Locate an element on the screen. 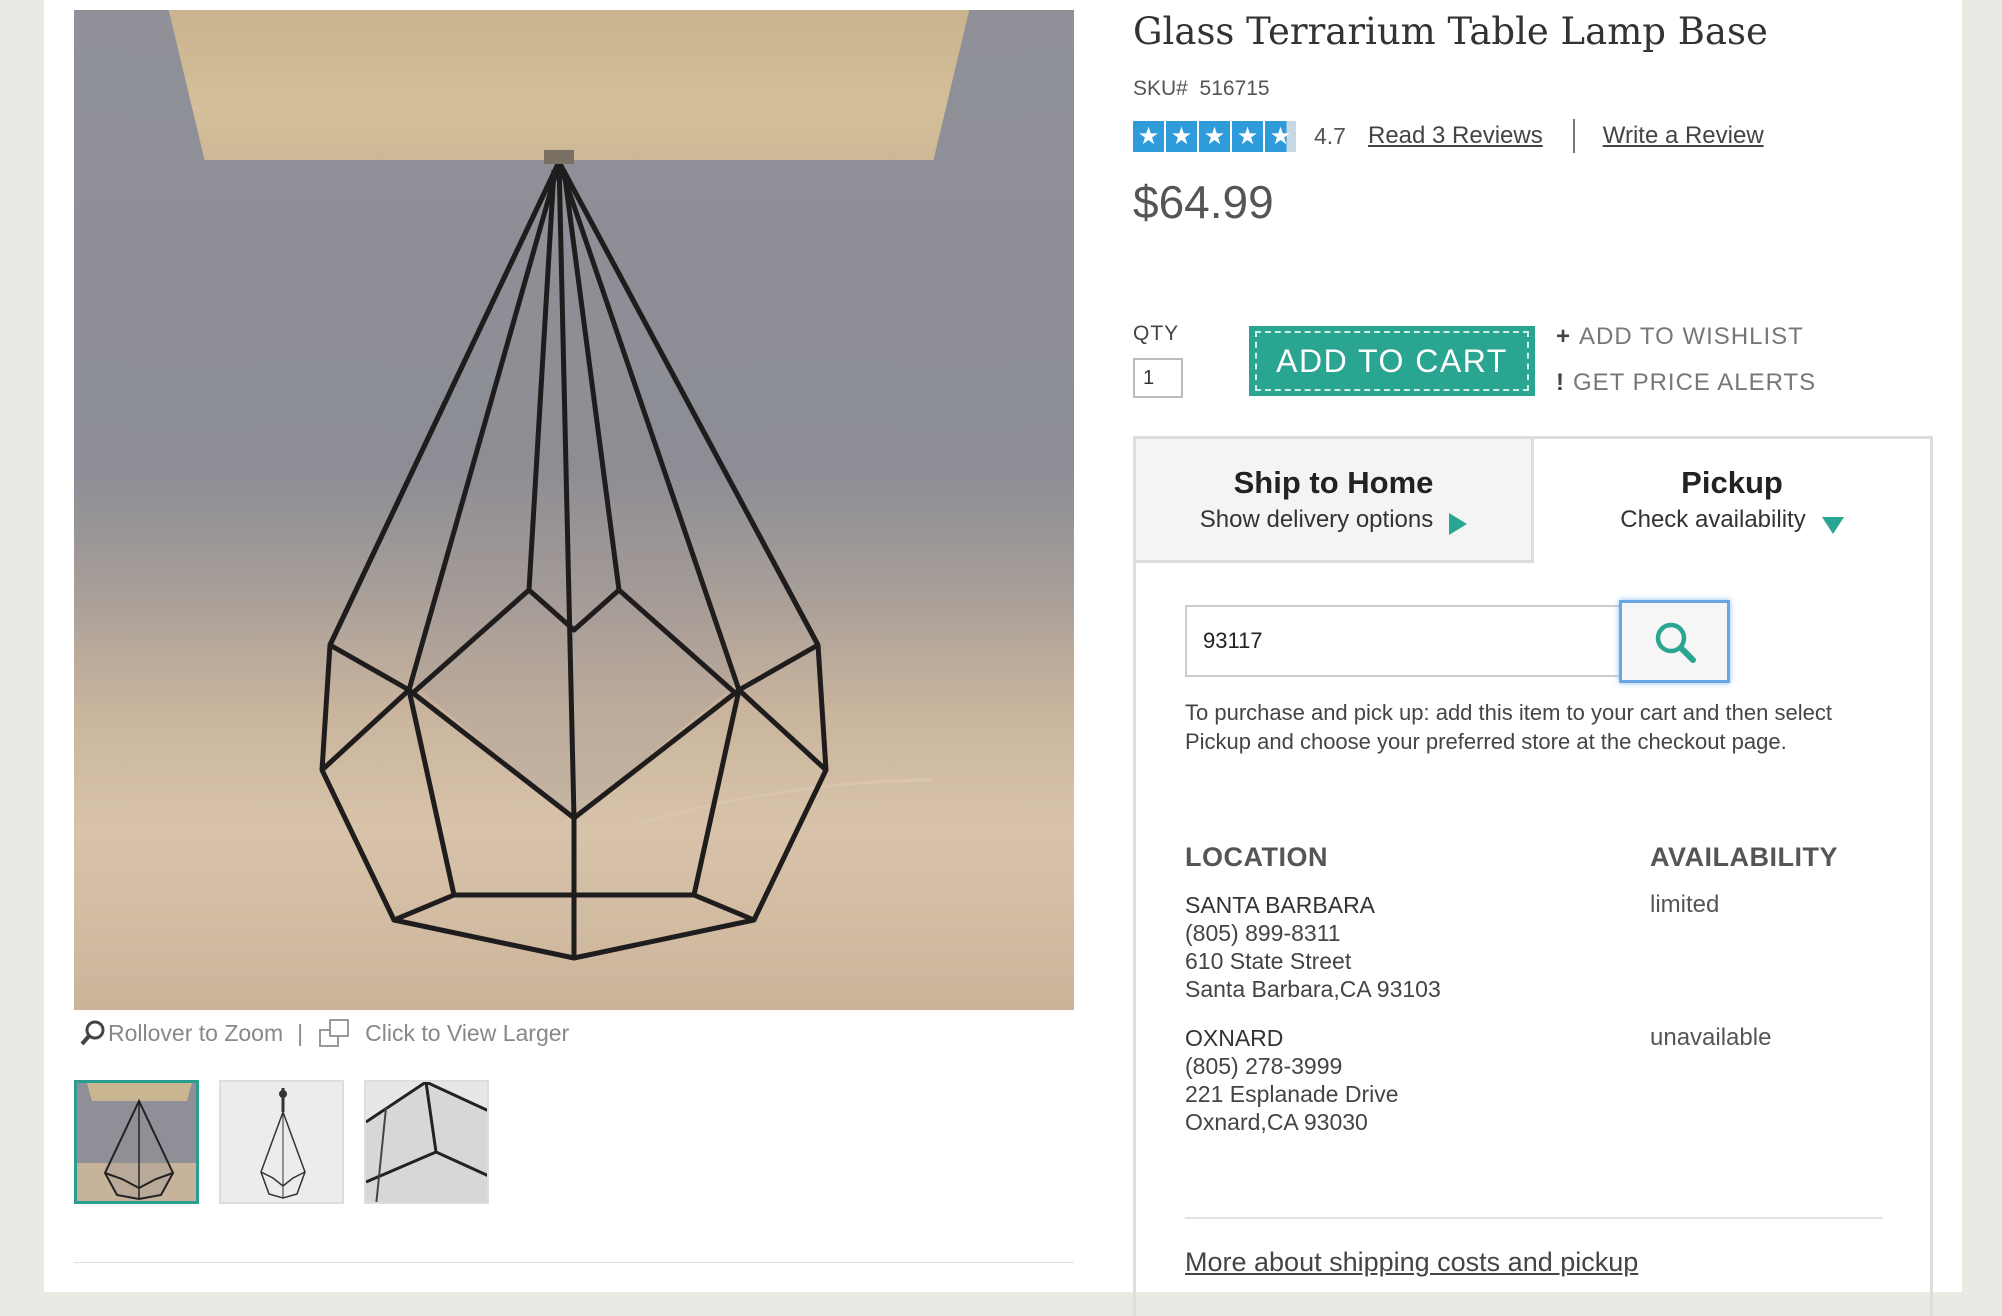 The image size is (2002, 1316). partial-star-icon: ★ is located at coordinates (1280, 136).